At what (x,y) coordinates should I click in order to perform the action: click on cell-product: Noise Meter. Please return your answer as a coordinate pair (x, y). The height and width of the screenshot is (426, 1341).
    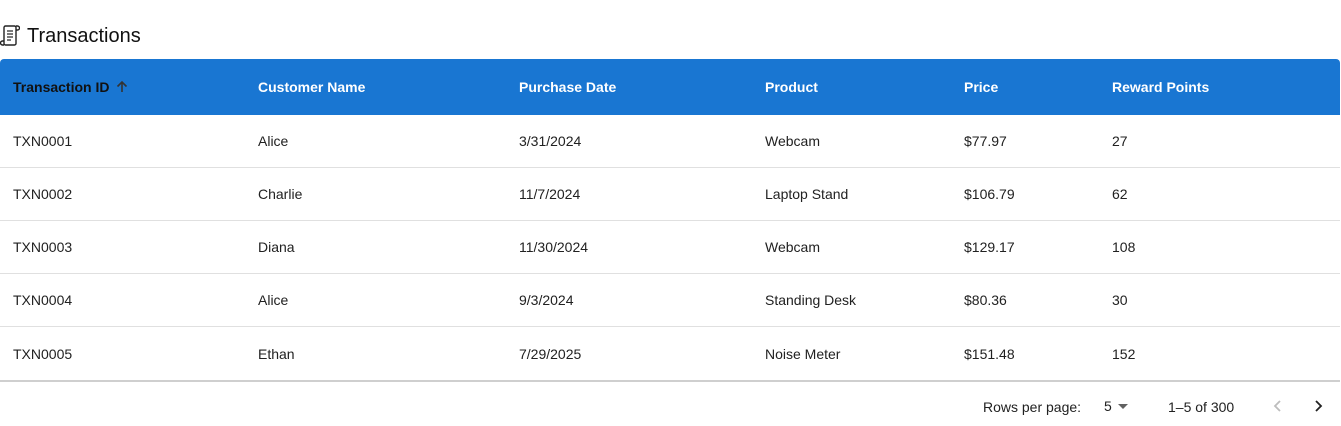
    Looking at the image, I should click on (803, 353).